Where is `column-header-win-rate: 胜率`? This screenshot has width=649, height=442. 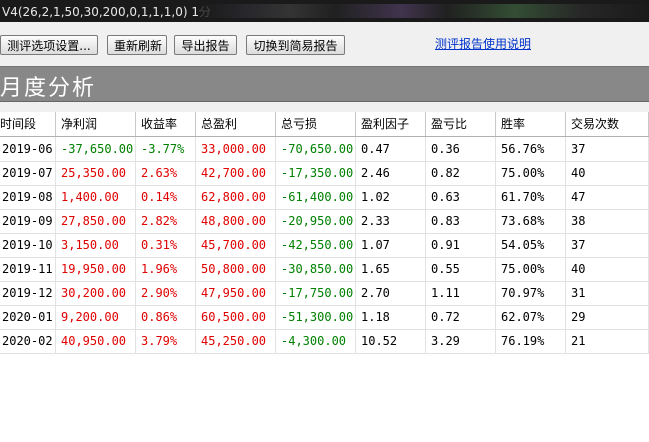
column-header-win-rate: 胜率 is located at coordinates (531, 124).